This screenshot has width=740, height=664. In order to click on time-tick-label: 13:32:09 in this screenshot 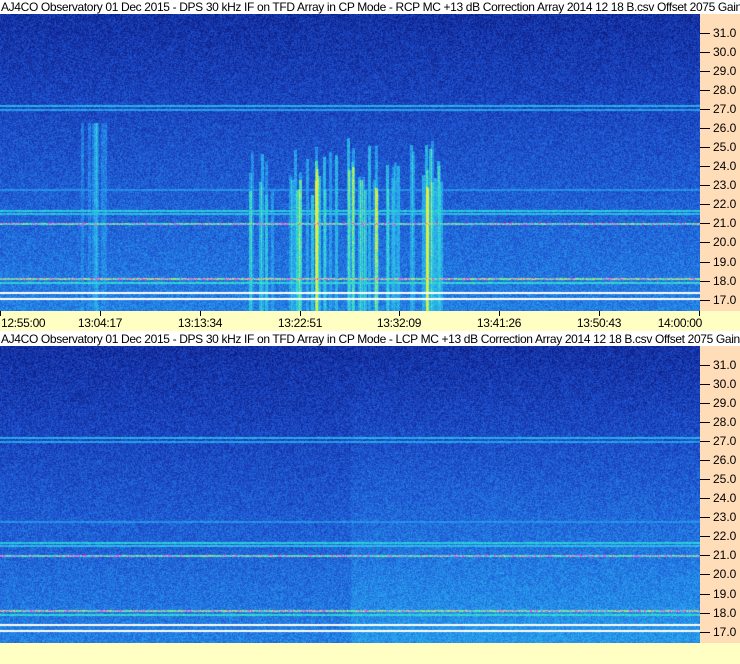, I will do `click(399, 323)`.